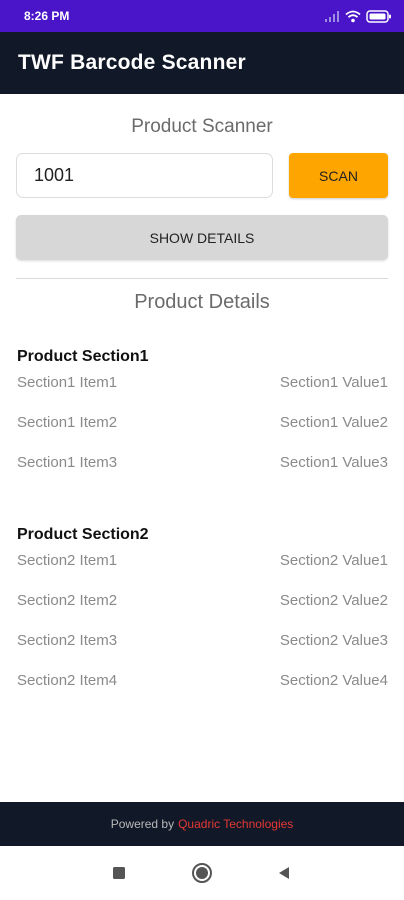 The image size is (404, 900). I want to click on detail-row: Section2 Item2 Section2 Value2, so click(202, 612).